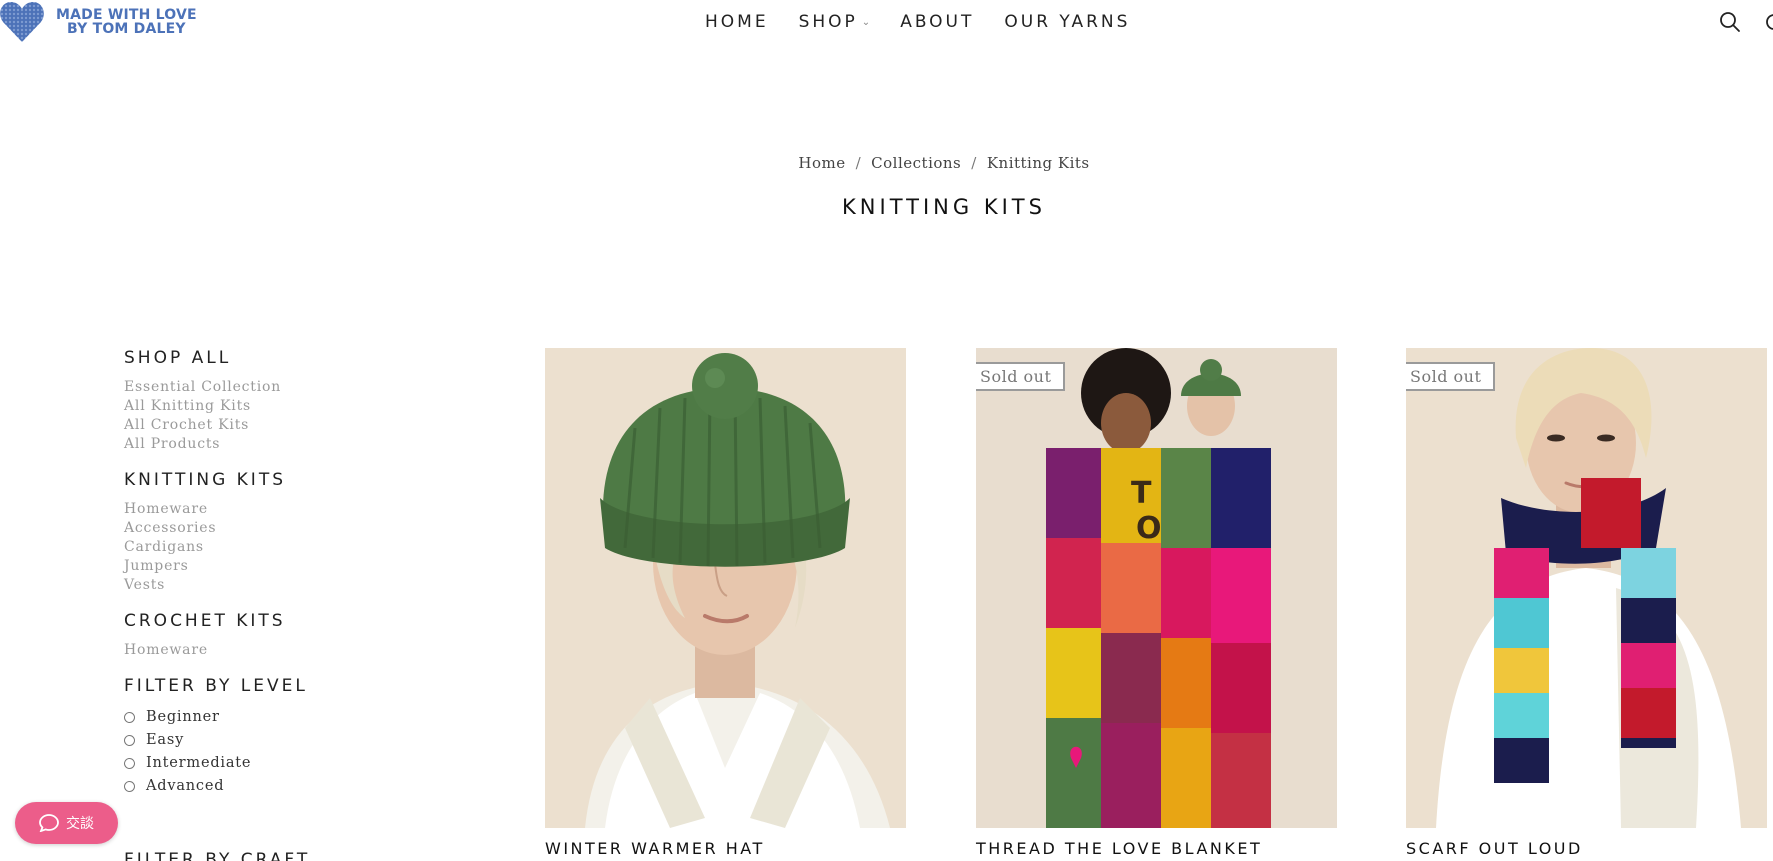 This screenshot has height=861, width=1773. I want to click on product-card: T O Sold out THREAD THE LOVE BLANKET, so click(1156, 603).